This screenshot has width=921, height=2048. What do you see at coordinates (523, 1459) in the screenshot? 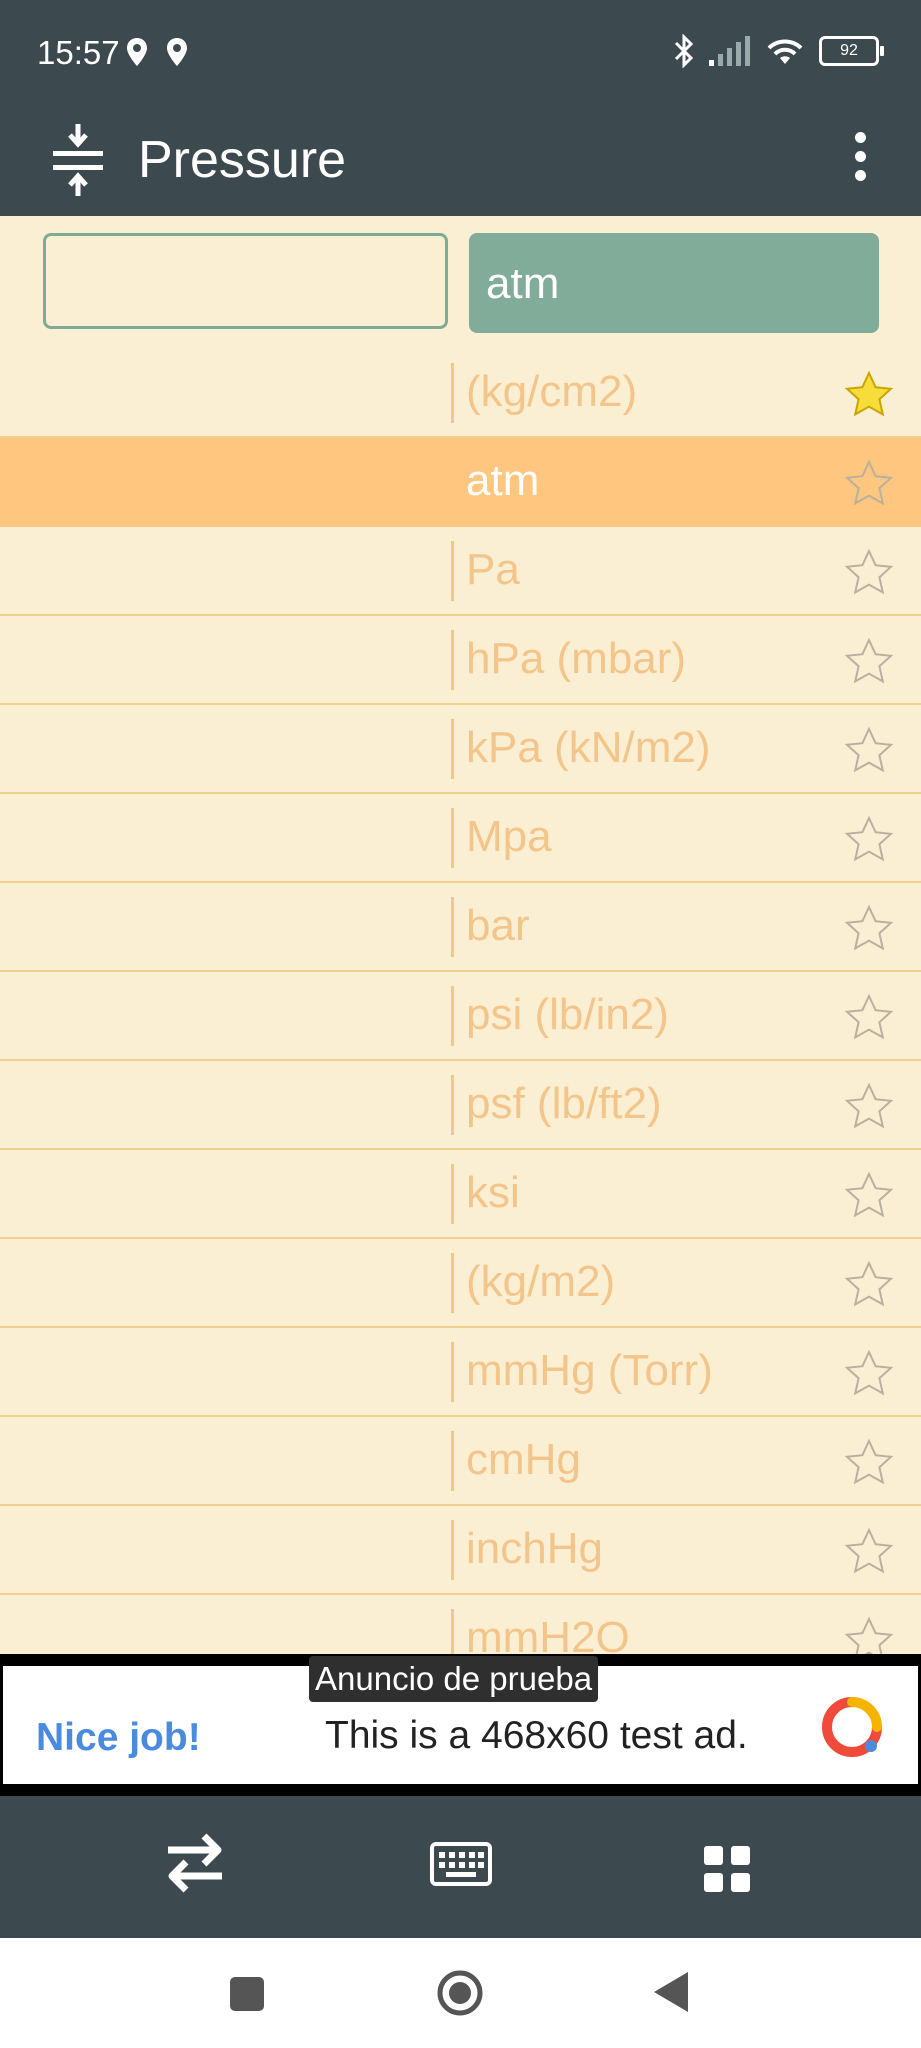
I see `unit-label: cmHg` at bounding box center [523, 1459].